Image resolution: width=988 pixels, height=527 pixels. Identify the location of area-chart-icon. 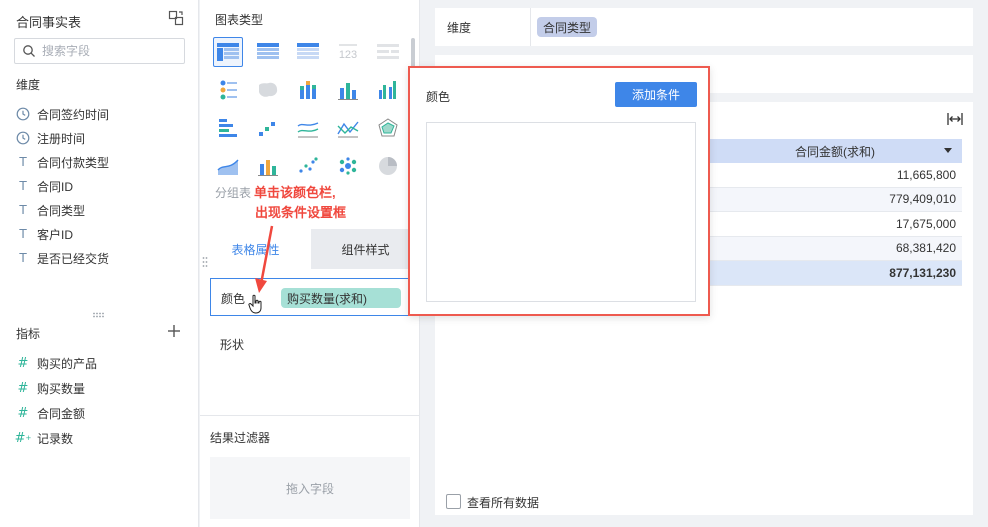
(228, 166).